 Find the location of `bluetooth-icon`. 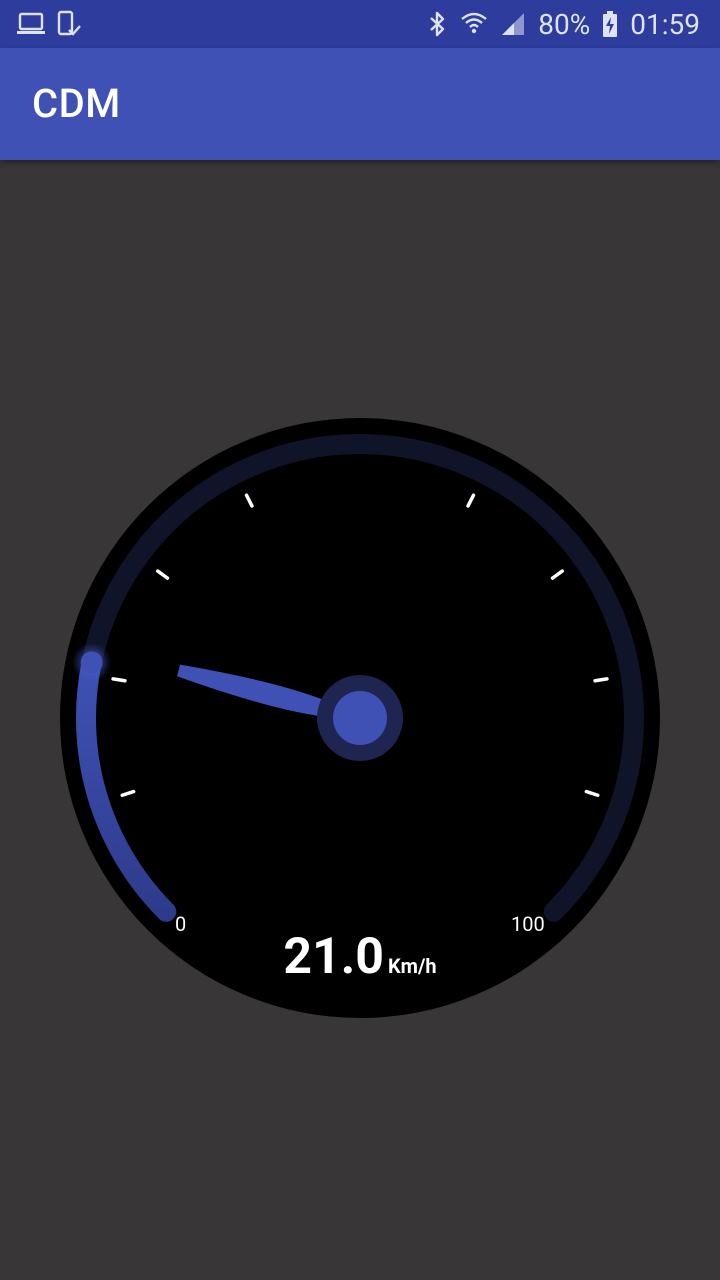

bluetooth-icon is located at coordinates (438, 24).